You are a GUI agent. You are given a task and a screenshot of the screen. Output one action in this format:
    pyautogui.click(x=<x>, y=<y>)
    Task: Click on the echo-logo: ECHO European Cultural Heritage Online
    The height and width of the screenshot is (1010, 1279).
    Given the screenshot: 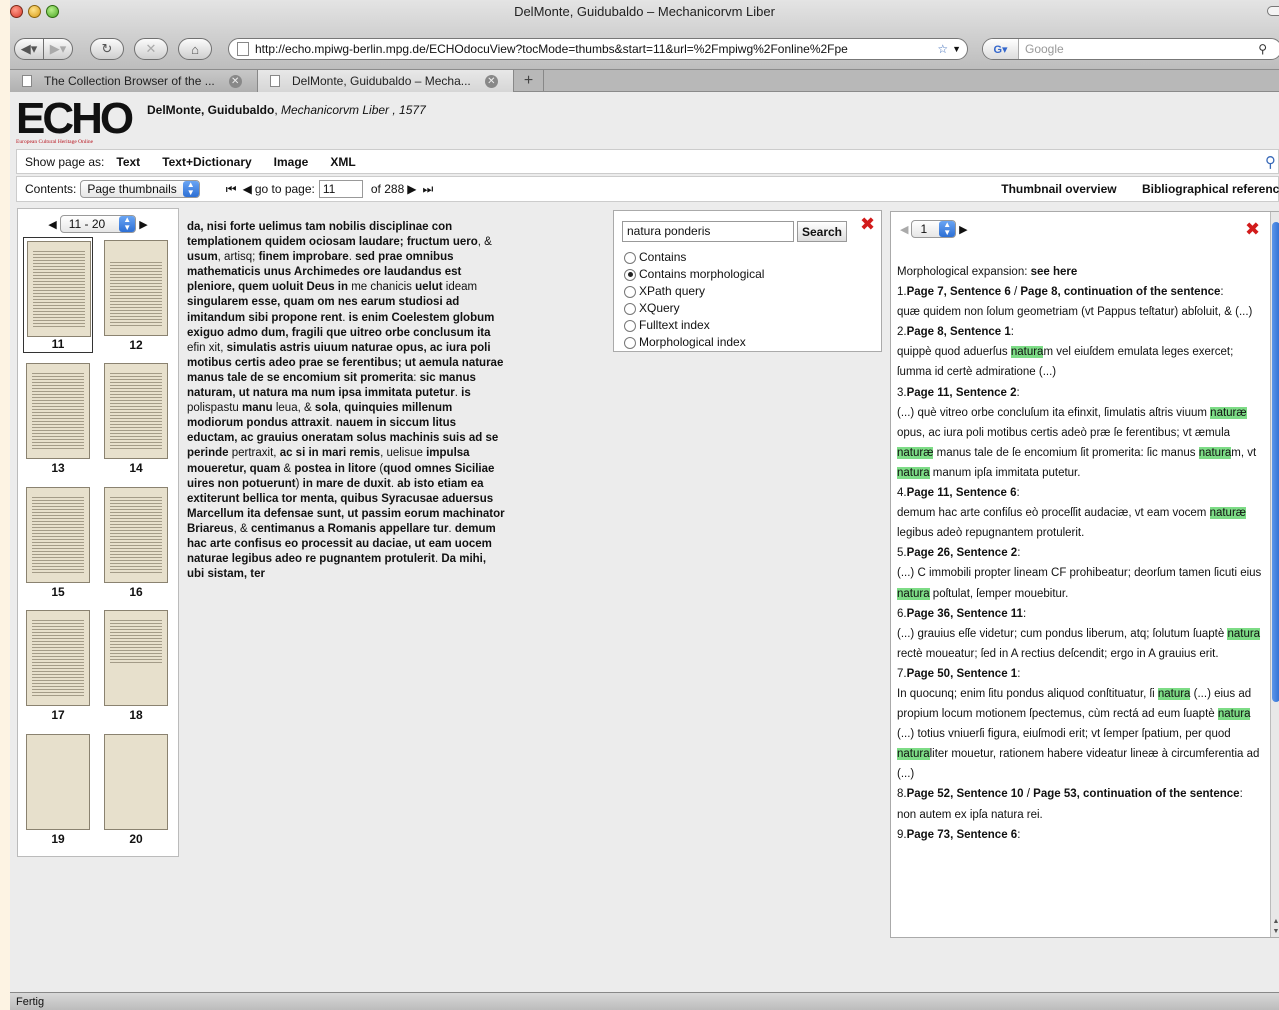 What is the action you would take?
    pyautogui.click(x=75, y=122)
    